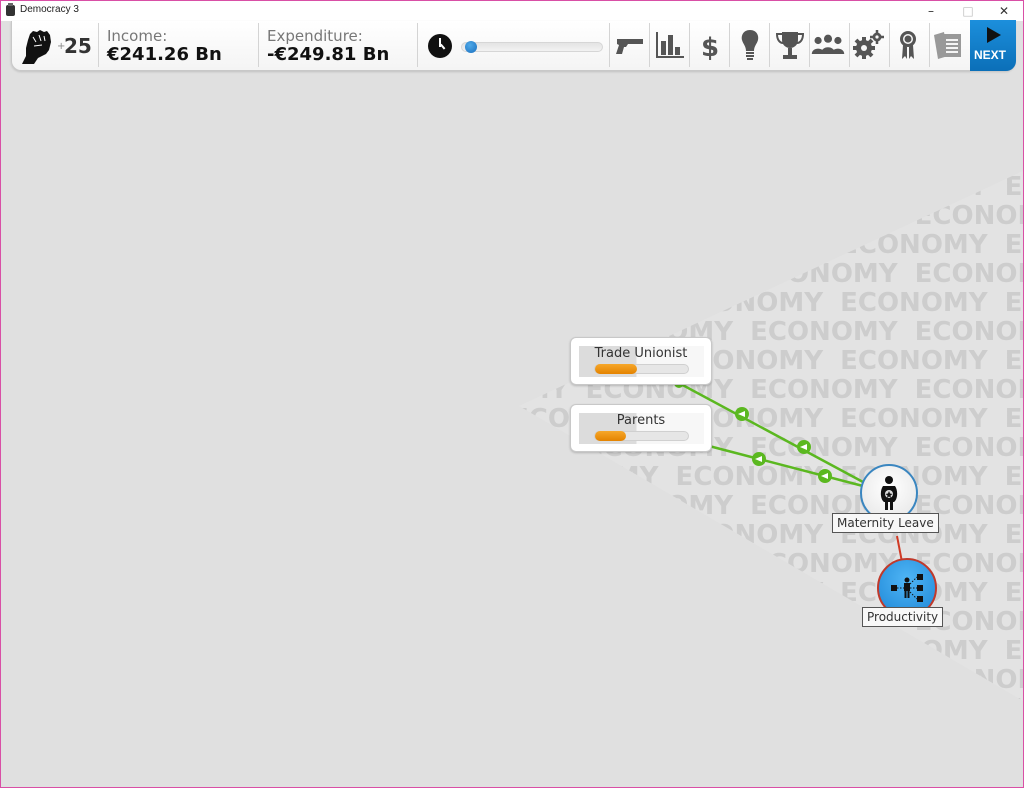  I want to click on expenditure-label: Expenditure:, so click(315, 36).